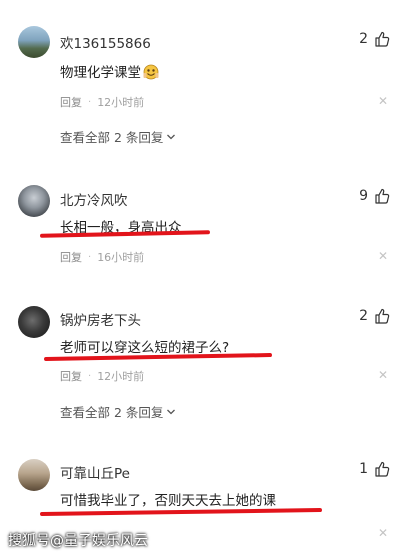 The image size is (404, 558). I want to click on watermark: 搜狐号@量子娱乐风云, so click(78, 541).